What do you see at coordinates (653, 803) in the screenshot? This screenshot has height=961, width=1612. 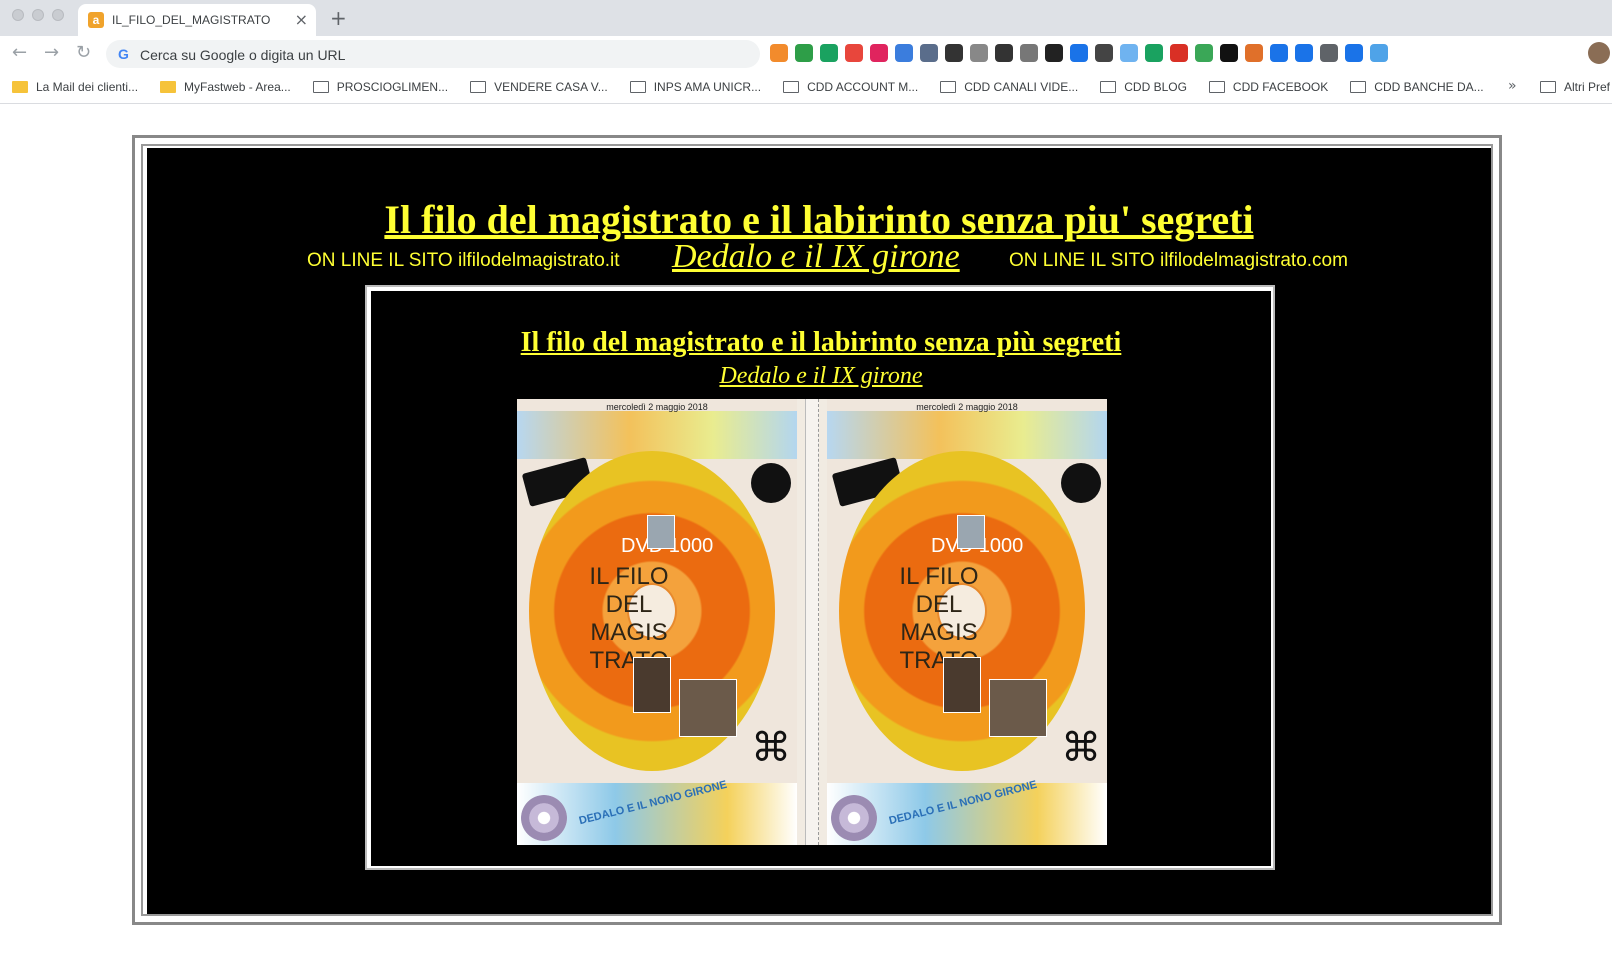 I see `band-label: DEDALO E IL NONO GIRONE` at bounding box center [653, 803].